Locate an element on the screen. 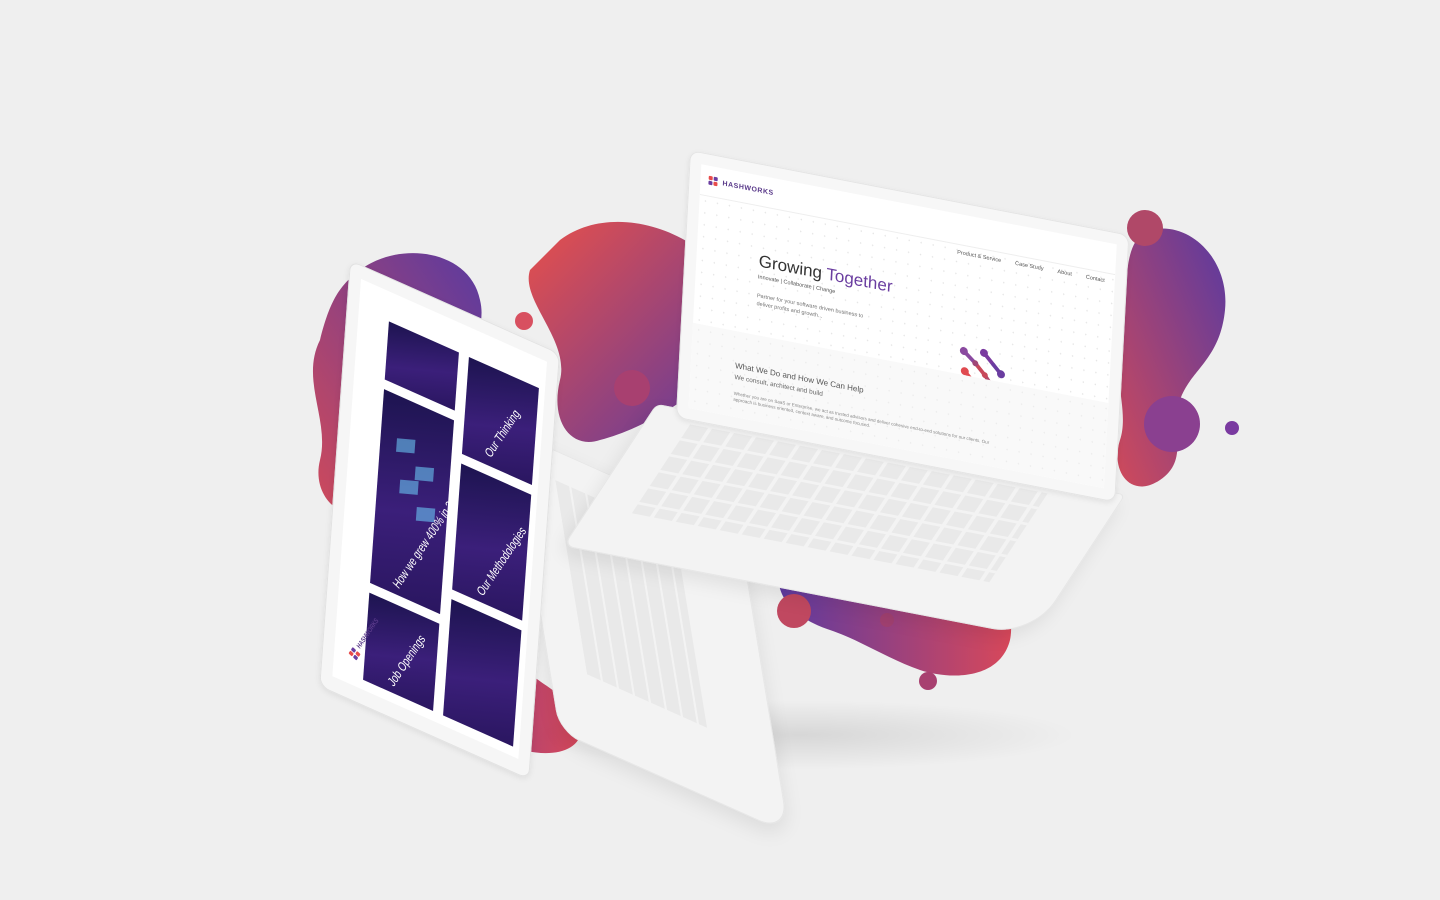 The height and width of the screenshot is (900, 1440). tile-our-thinking: Our Thinking is located at coordinates (500, 421).